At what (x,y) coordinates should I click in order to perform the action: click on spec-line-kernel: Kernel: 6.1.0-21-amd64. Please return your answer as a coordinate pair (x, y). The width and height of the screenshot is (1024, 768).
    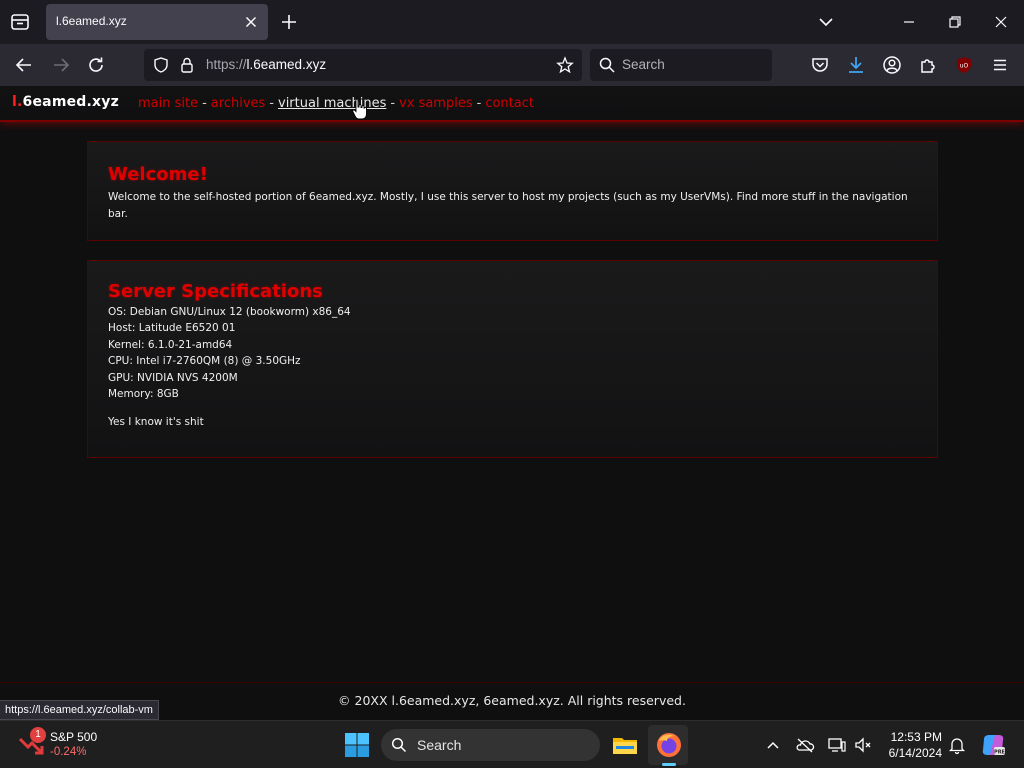
    Looking at the image, I should click on (170, 344).